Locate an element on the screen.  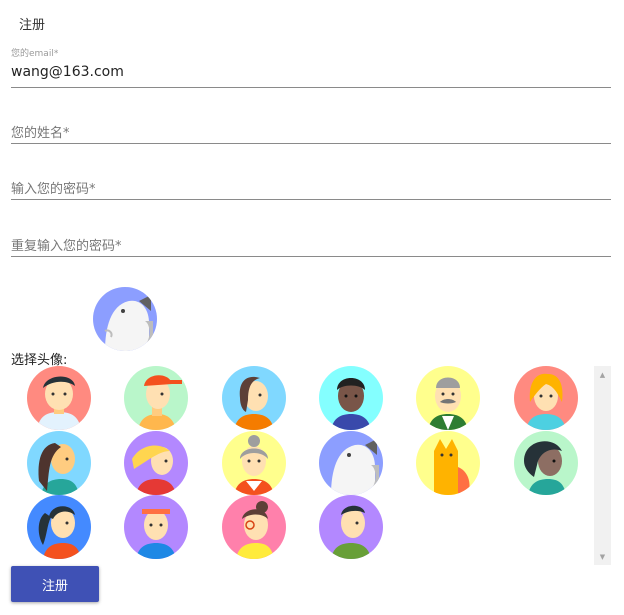
blonde-woman-avatar-icon is located at coordinates (156, 463).